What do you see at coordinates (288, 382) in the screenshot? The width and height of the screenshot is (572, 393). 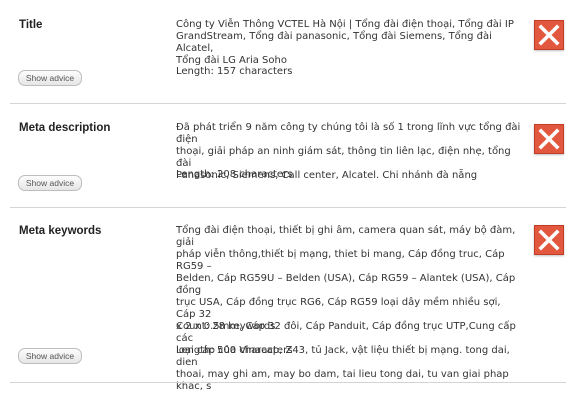 I see `row-divider` at bounding box center [288, 382].